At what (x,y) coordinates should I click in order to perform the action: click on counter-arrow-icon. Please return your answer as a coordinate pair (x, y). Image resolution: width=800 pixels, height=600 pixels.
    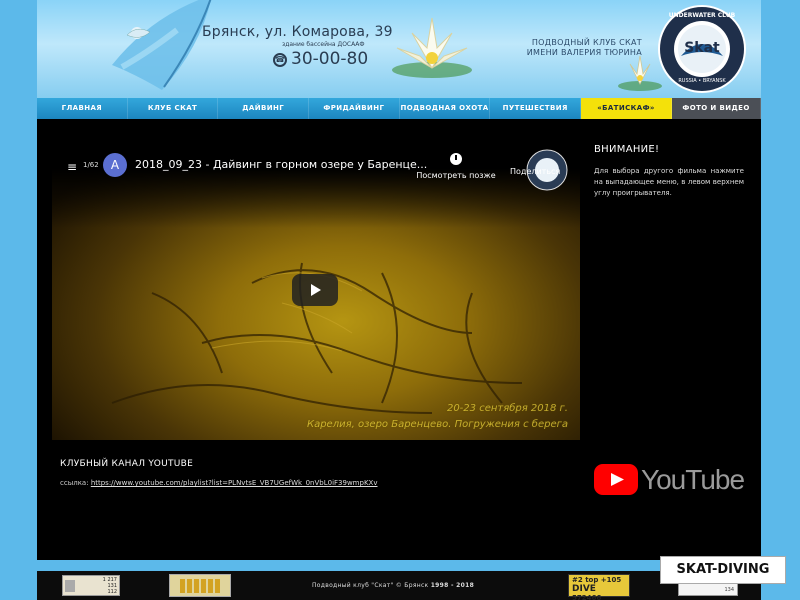
    Looking at the image, I should click on (70, 586).